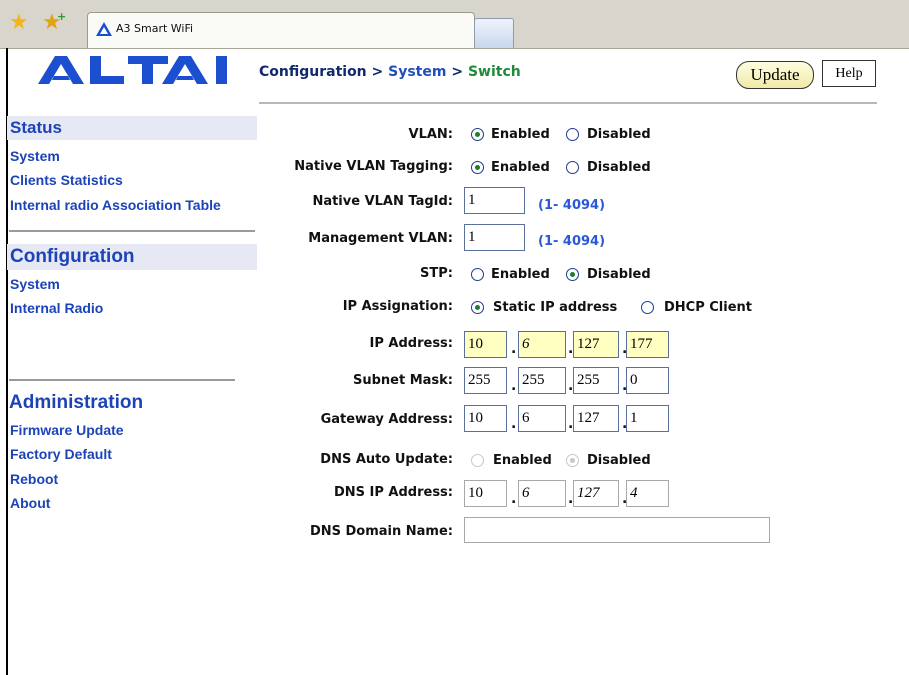  I want to click on header-divider, so click(568, 103).